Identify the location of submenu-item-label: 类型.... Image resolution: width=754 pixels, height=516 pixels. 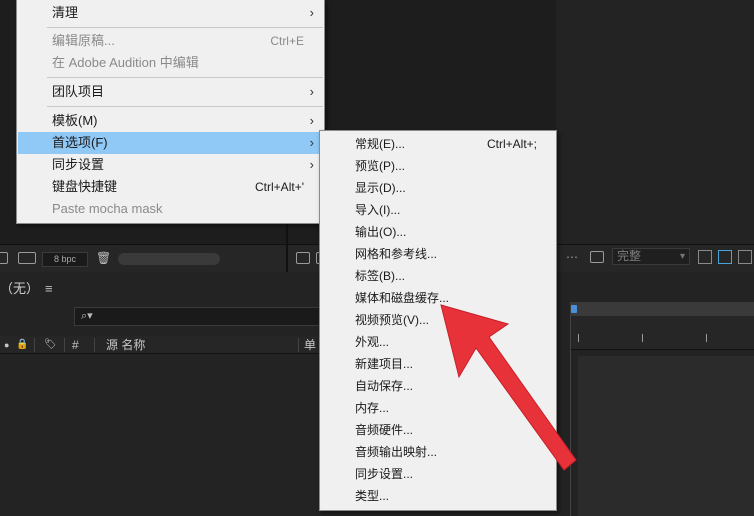
(372, 496).